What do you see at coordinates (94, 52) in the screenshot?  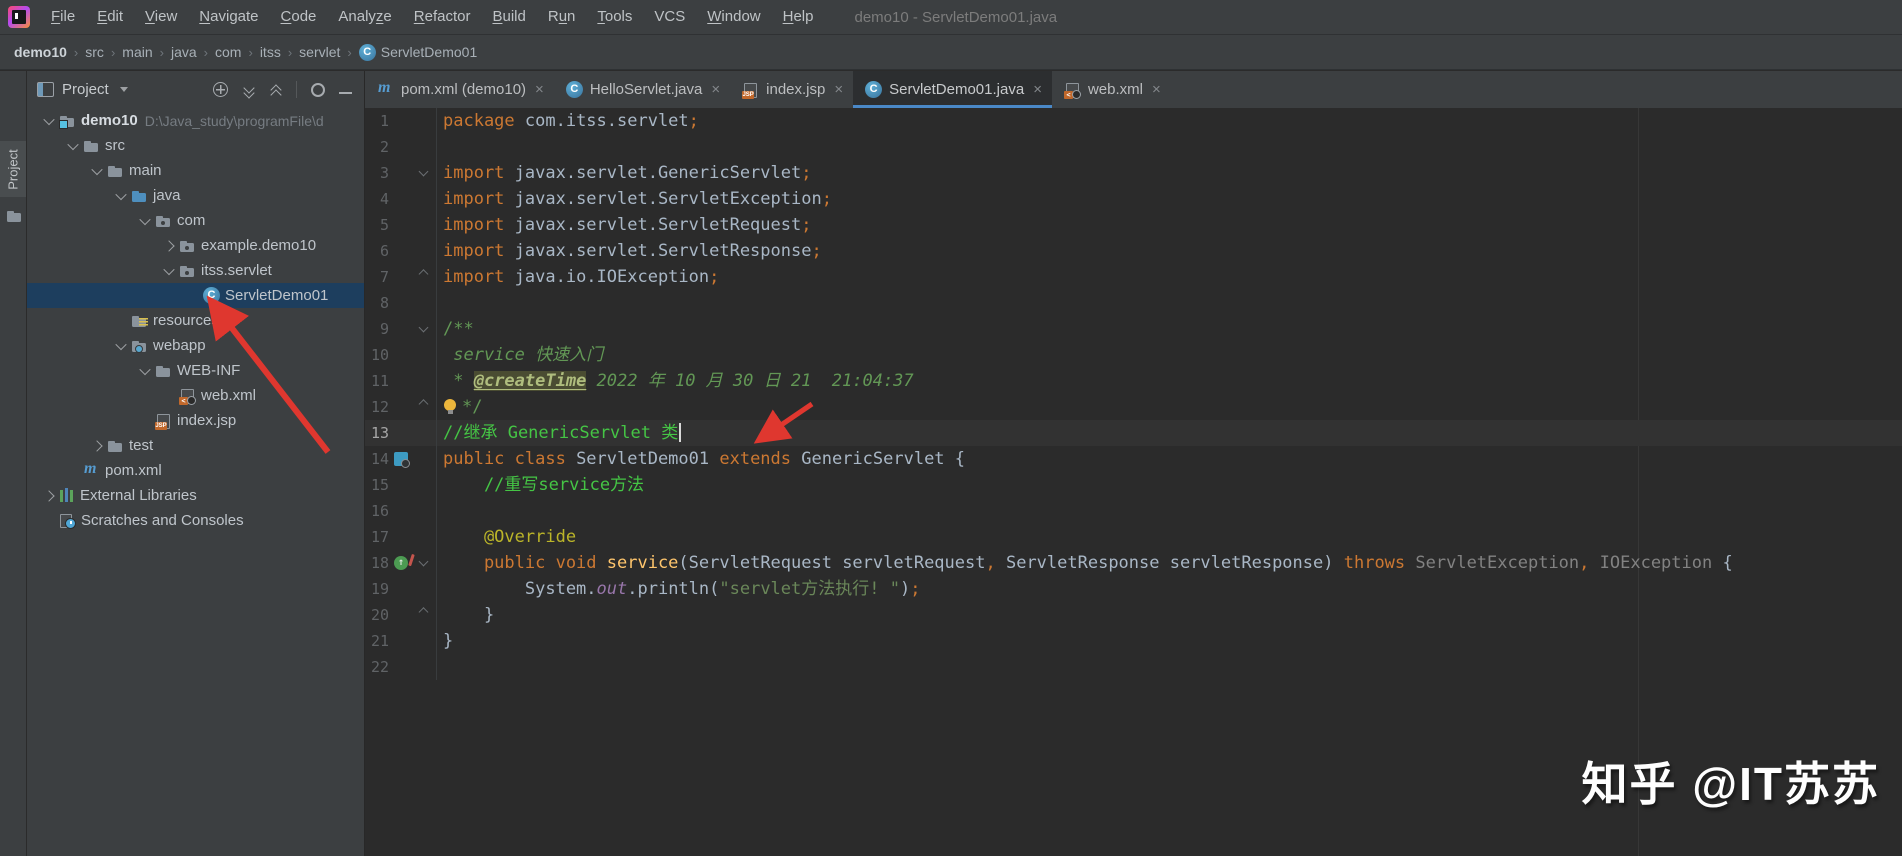 I see `breadcrumb-item-src: src` at bounding box center [94, 52].